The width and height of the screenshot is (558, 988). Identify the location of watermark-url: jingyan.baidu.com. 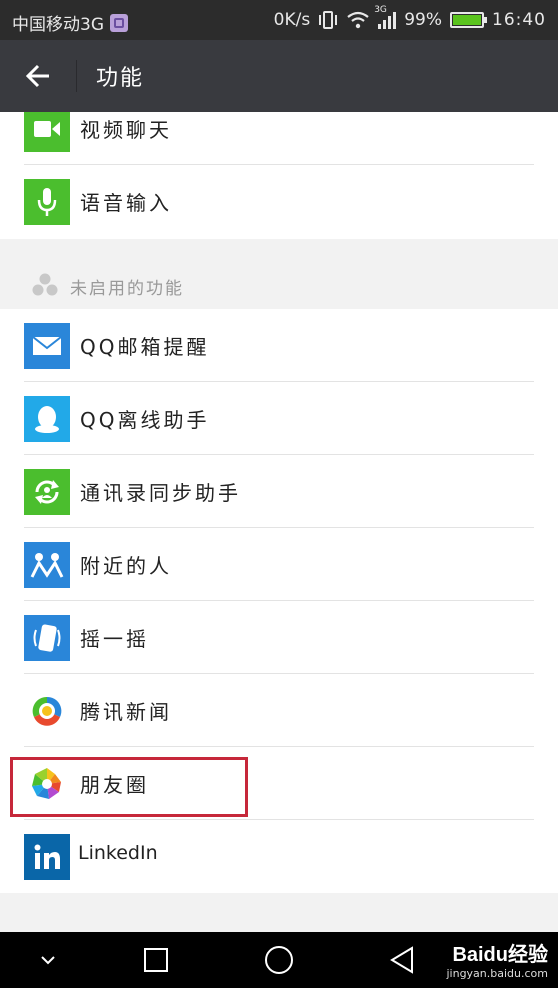
(497, 973).